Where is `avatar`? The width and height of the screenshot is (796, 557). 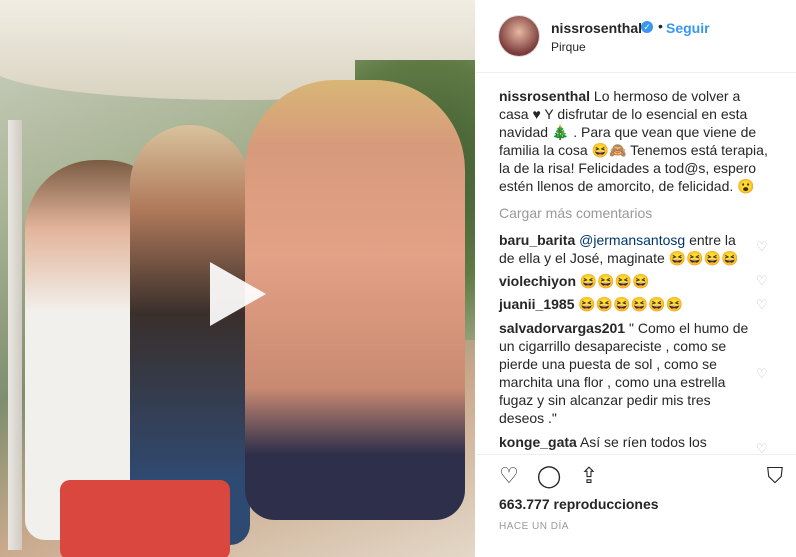 avatar is located at coordinates (519, 36).